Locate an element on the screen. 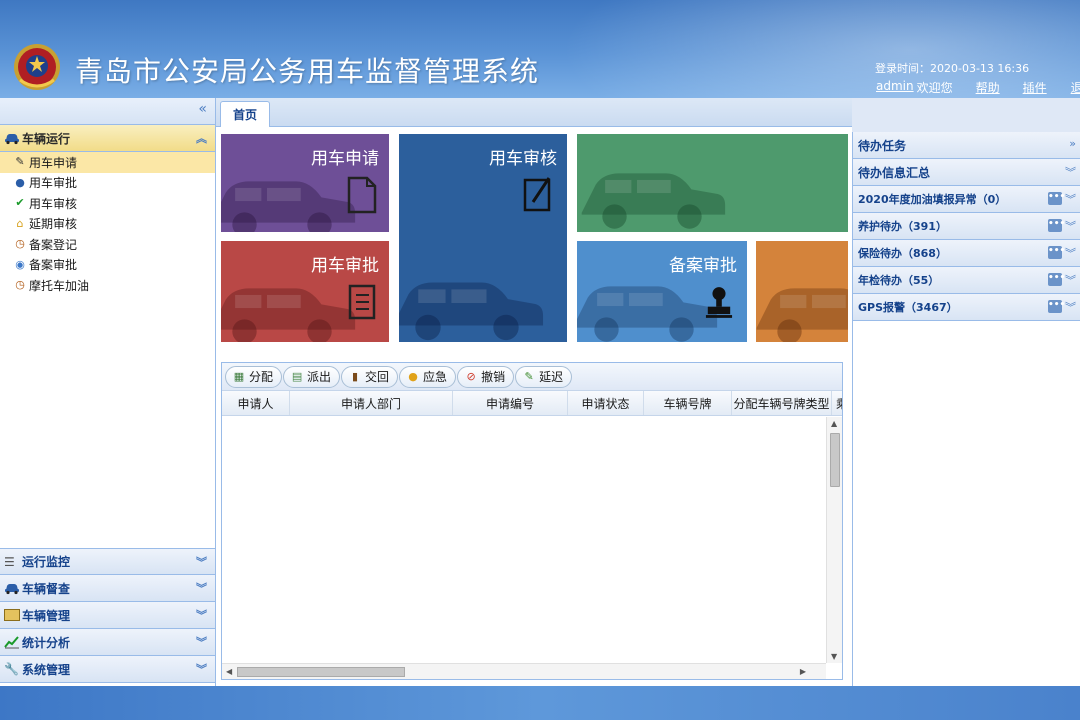 This screenshot has width=1080, height=720. nav-sections: ☰ 运行监控 ︾ 车辆督查 ︾ 车辆管理 ︾ 统计分析 ︾ 🔧 系统管理 ︾ is located at coordinates (107, 615).